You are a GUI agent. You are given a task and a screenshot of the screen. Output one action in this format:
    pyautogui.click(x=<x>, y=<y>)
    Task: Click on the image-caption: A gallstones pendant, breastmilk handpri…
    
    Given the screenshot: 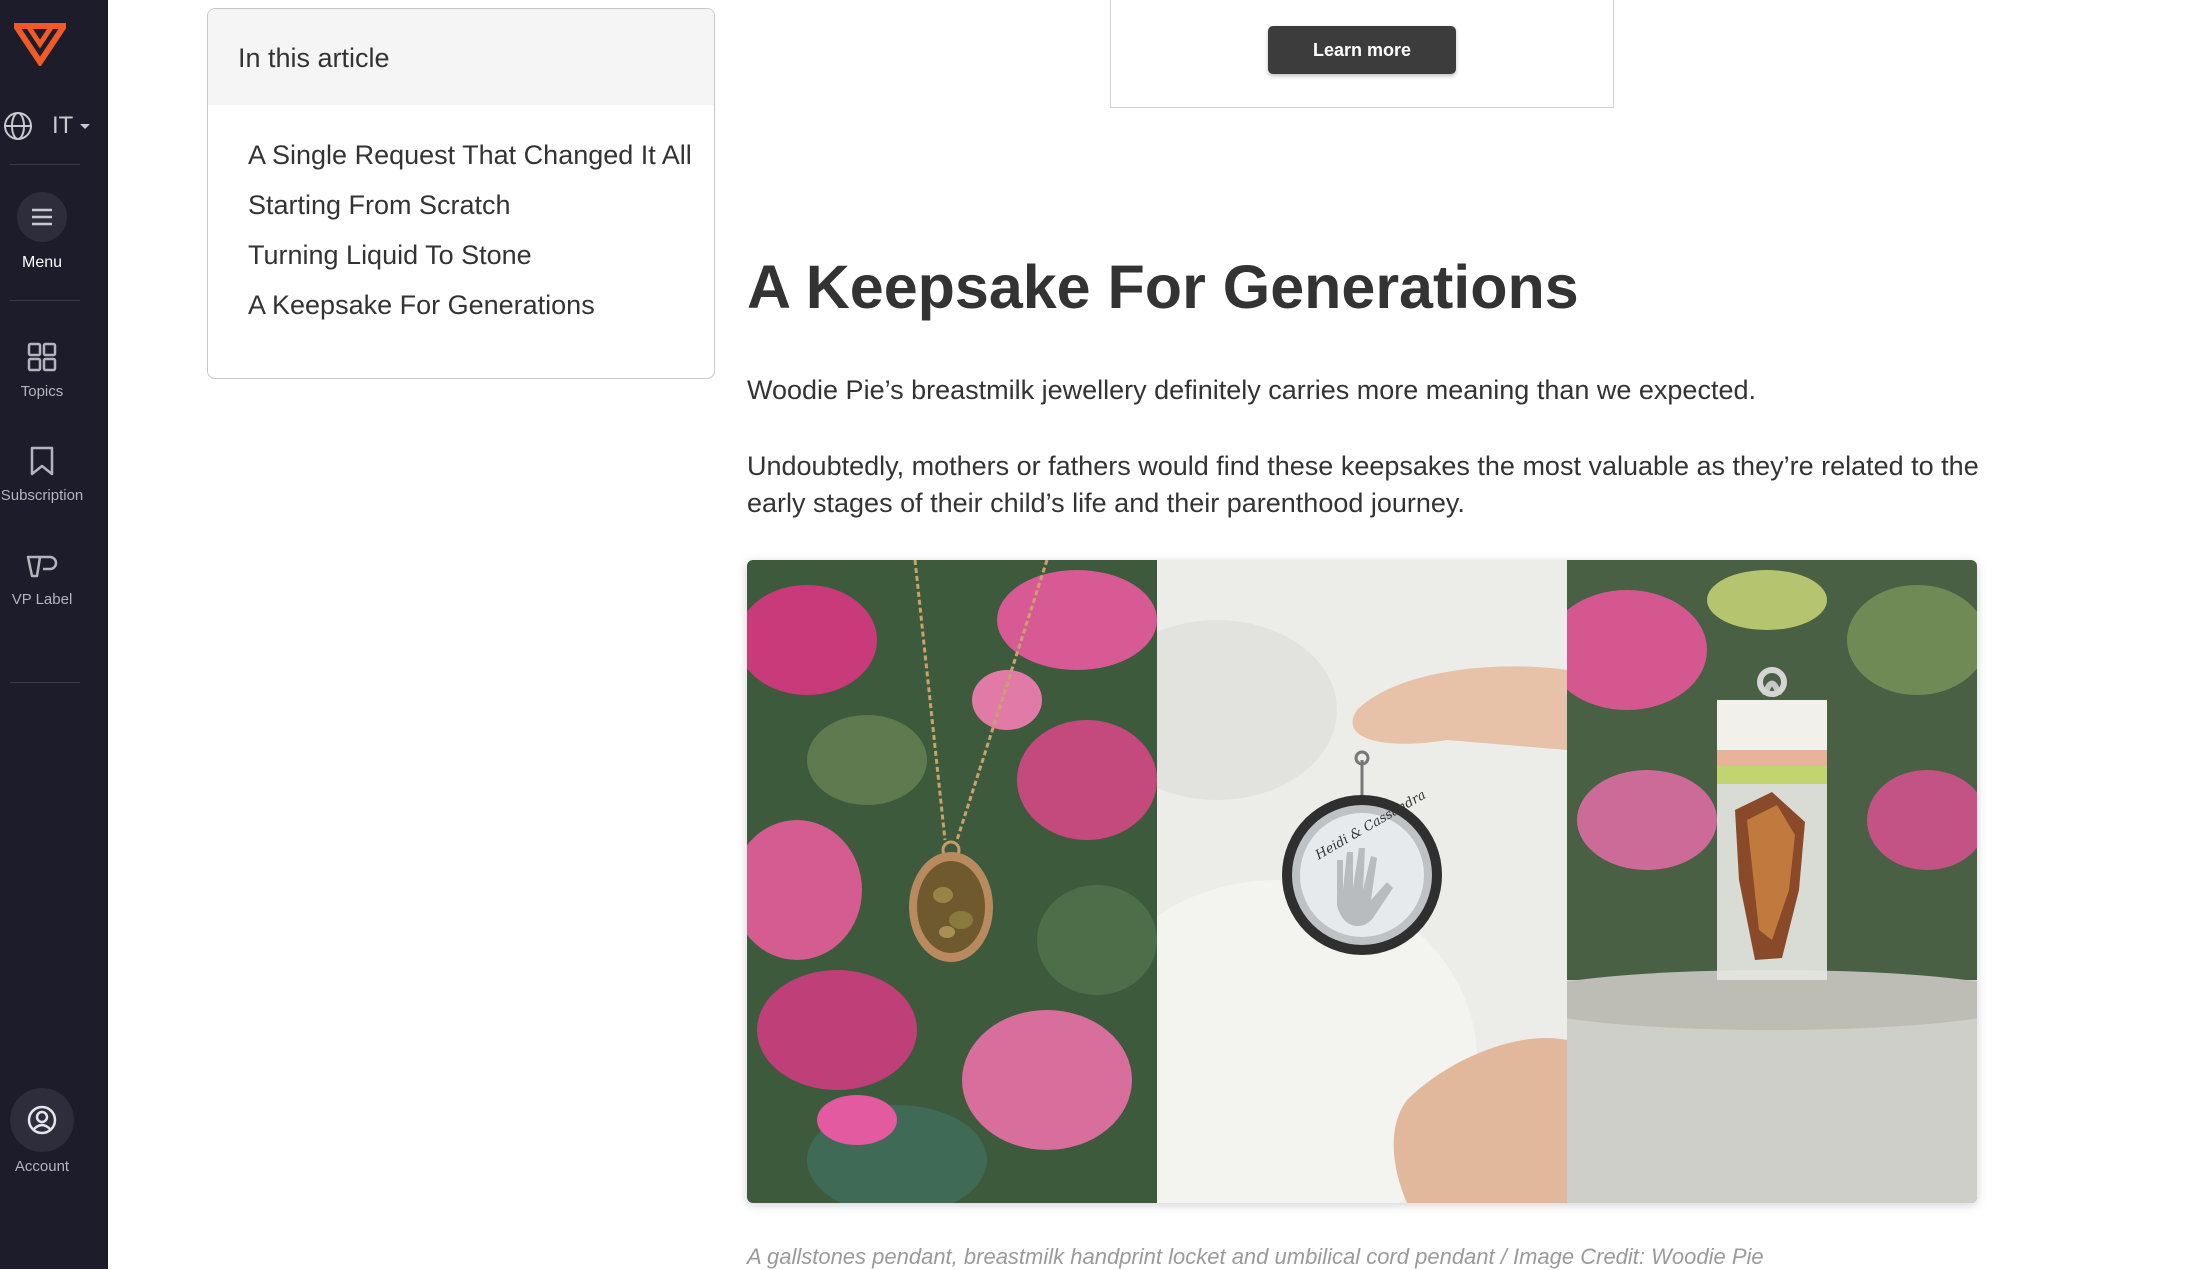 What is the action you would take?
    pyautogui.click(x=1255, y=1256)
    